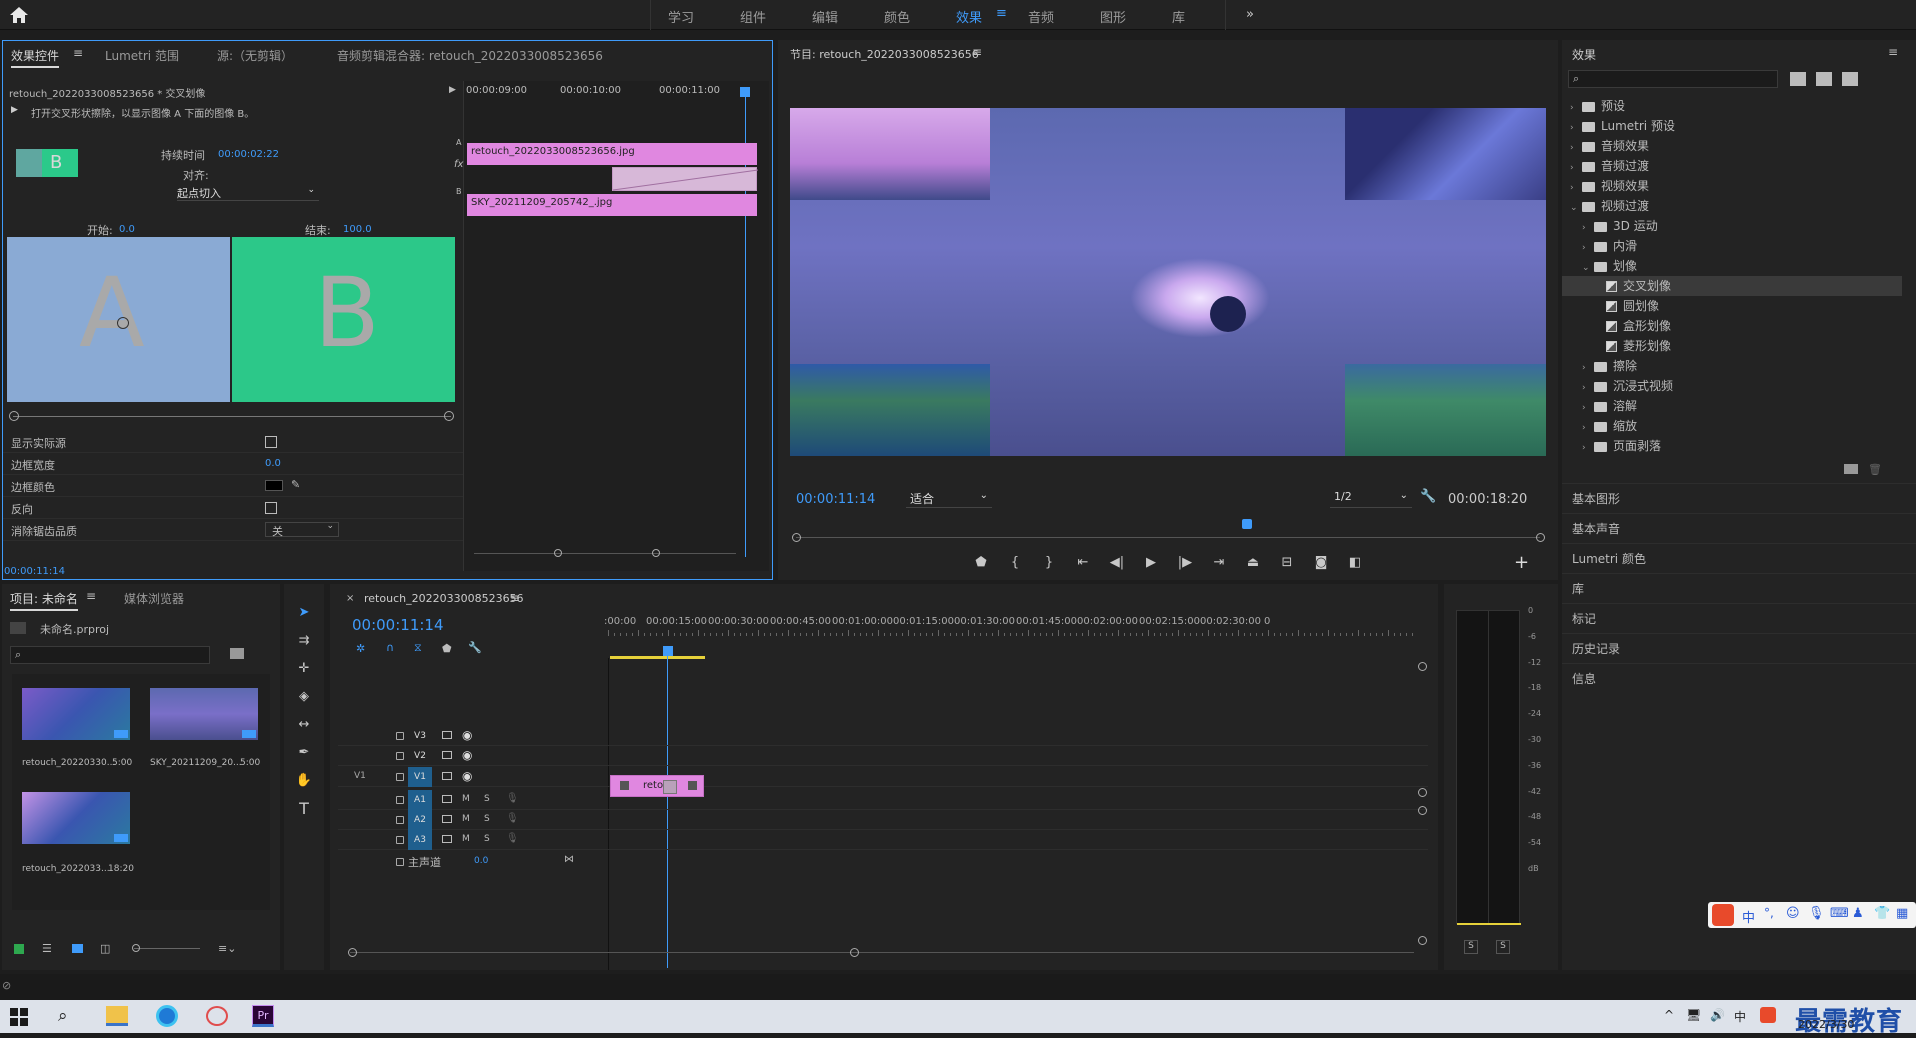 Image resolution: width=1916 pixels, height=1038 pixels. What do you see at coordinates (1851, 469) in the screenshot?
I see `new-bin-icon` at bounding box center [1851, 469].